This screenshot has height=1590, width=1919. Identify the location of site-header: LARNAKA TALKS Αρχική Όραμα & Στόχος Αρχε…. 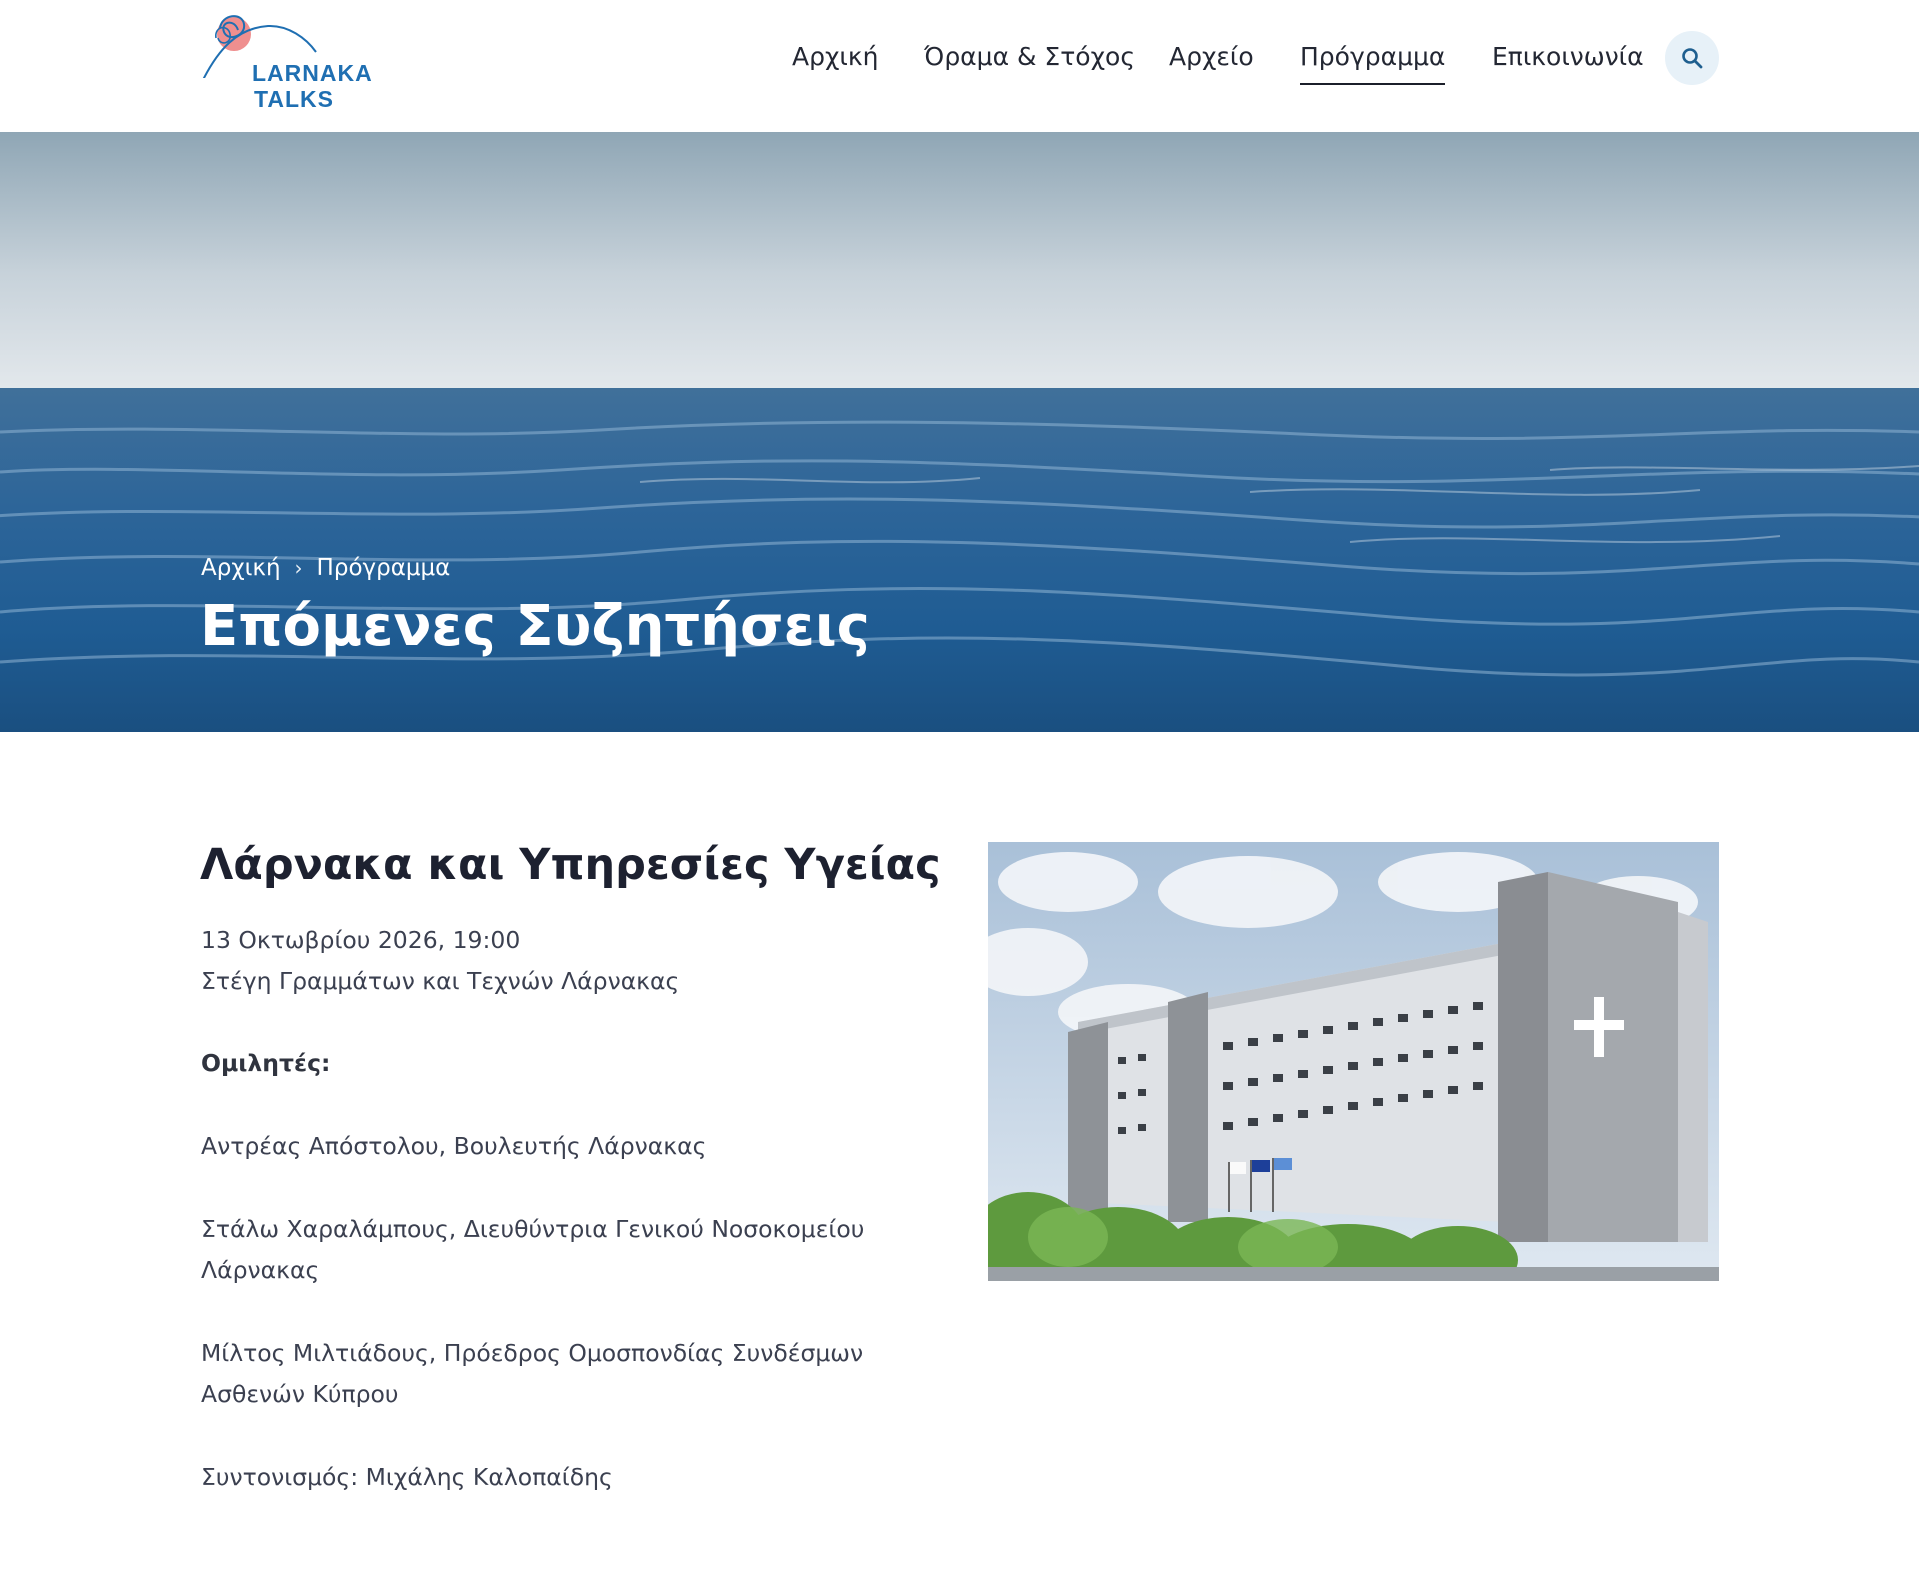
(959, 66).